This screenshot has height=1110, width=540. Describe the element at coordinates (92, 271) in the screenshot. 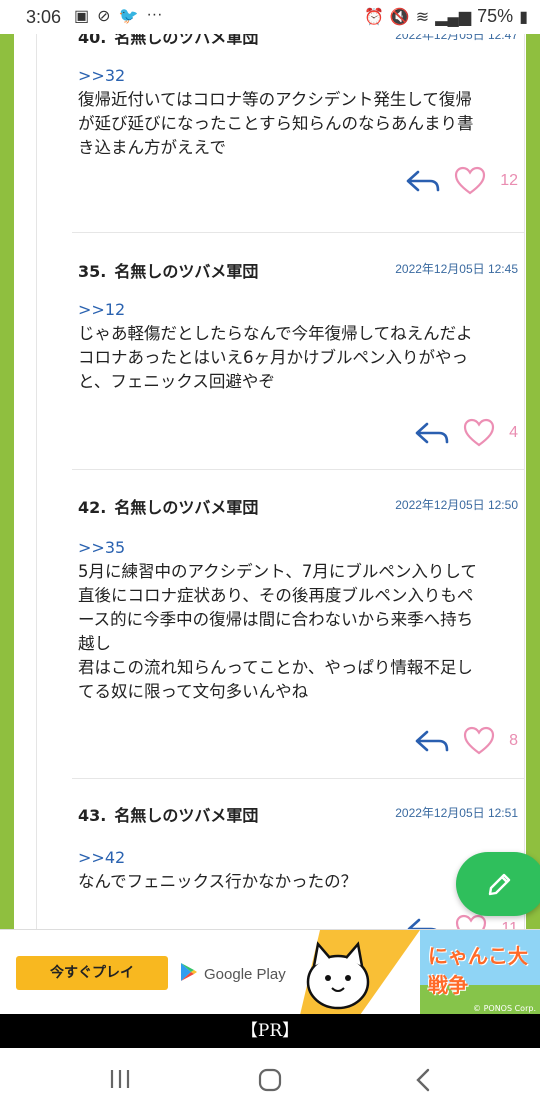

I see `comment-number: 35.` at that location.